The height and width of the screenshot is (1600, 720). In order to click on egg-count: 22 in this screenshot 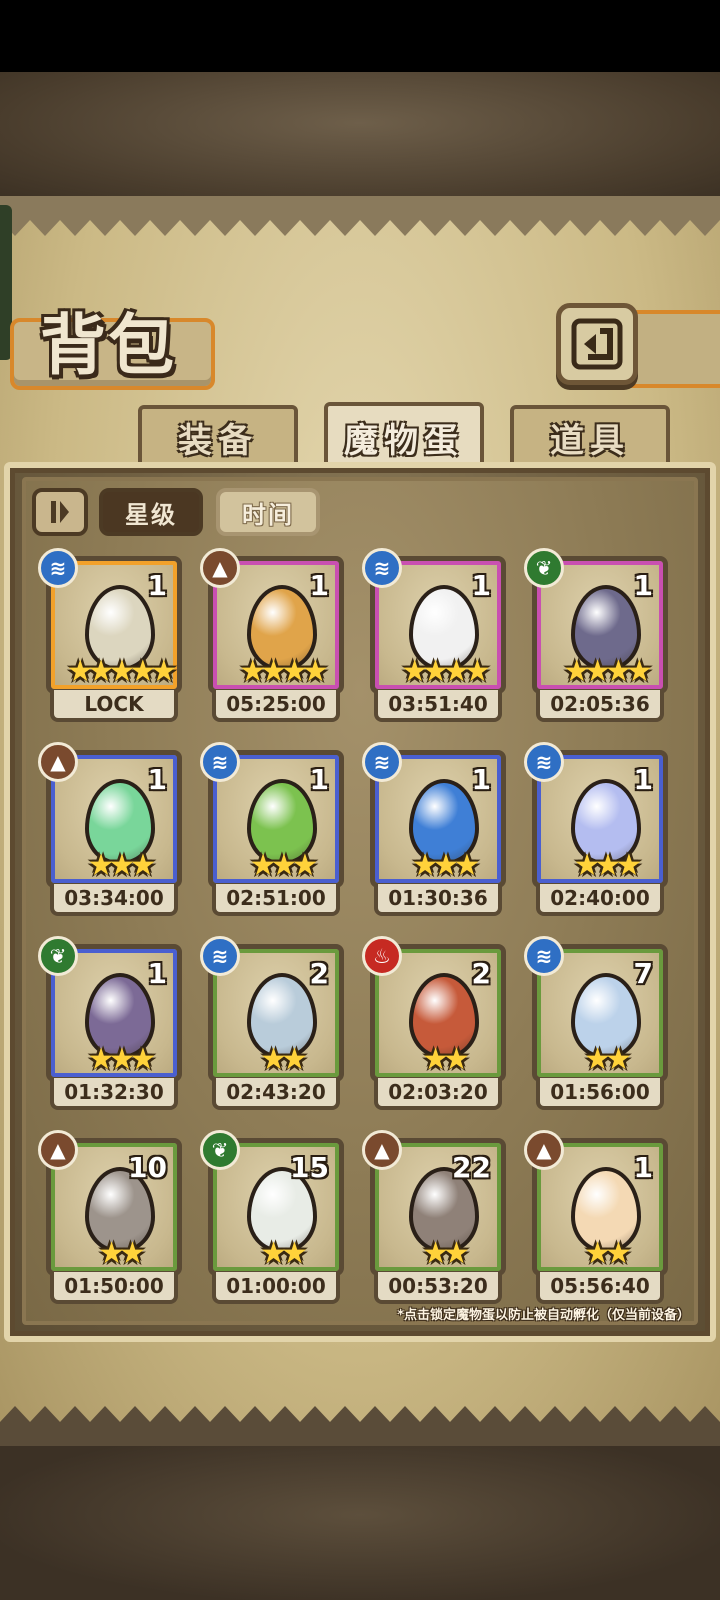, I will do `click(471, 1167)`.